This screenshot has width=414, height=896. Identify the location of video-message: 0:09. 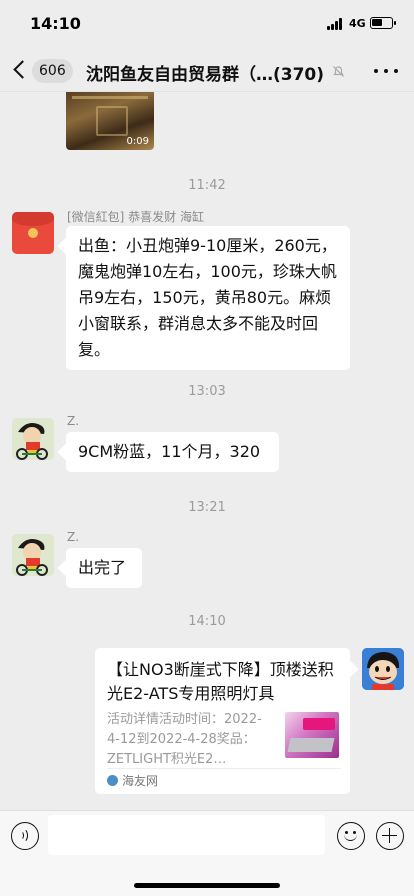
(110, 121).